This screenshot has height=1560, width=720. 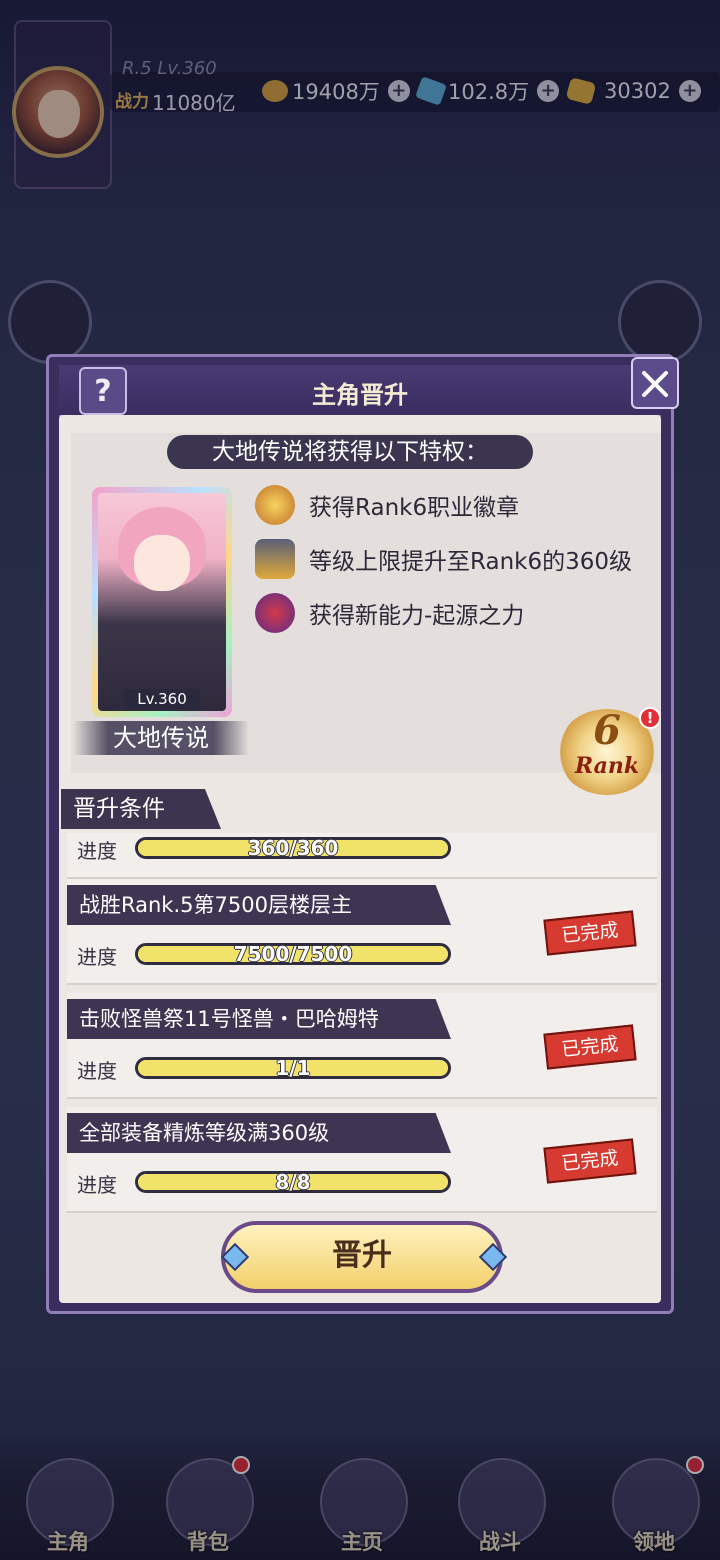 I want to click on character-card: Lv.360, so click(x=162, y=602).